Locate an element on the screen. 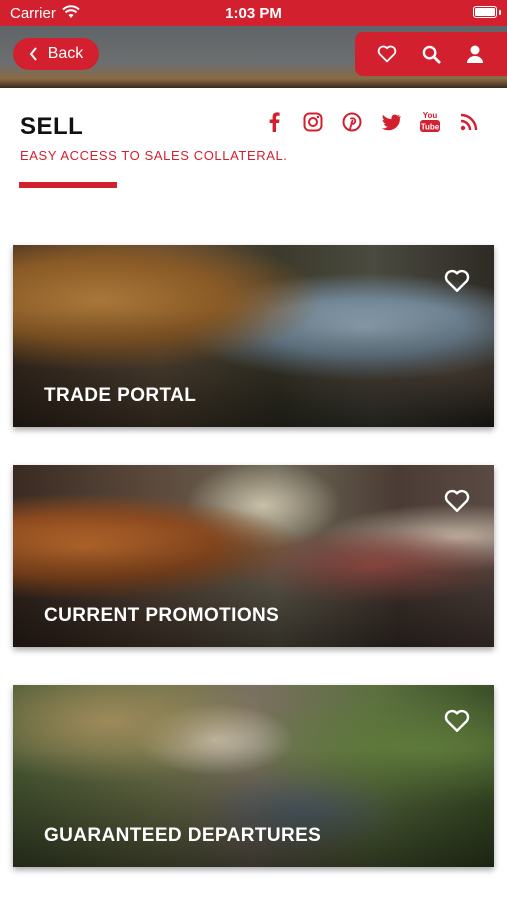  facebook-icon is located at coordinates (273, 122).